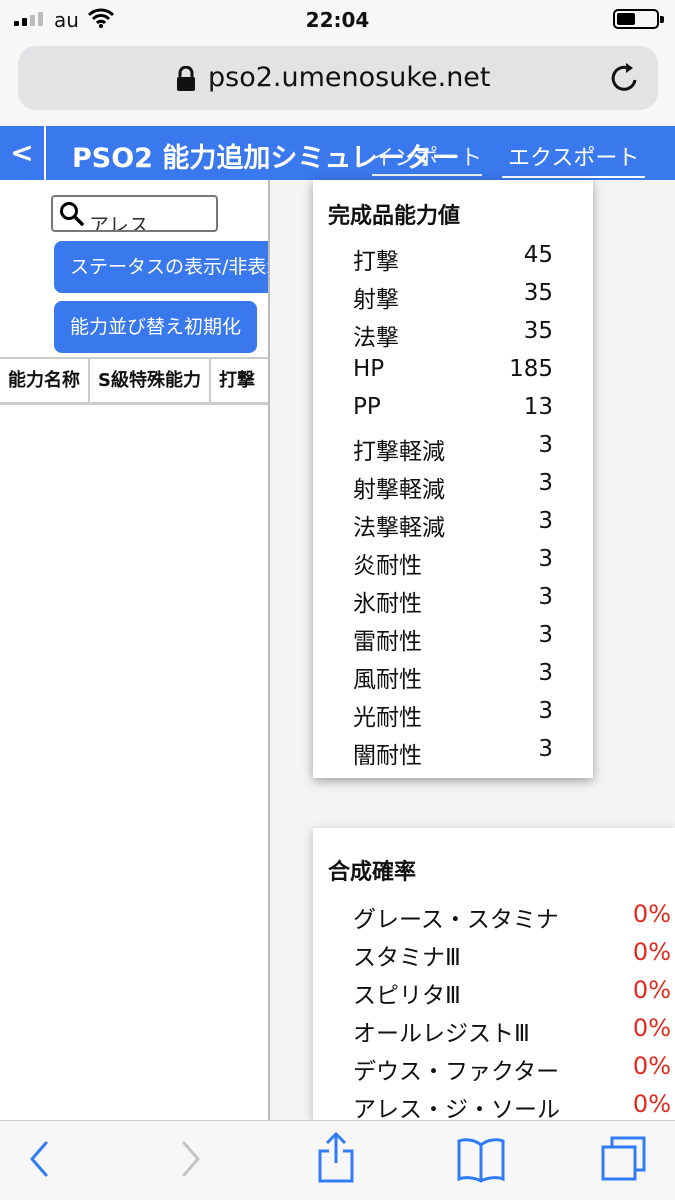 The image size is (675, 1200). I want to click on clock: 22:04, so click(337, 20).